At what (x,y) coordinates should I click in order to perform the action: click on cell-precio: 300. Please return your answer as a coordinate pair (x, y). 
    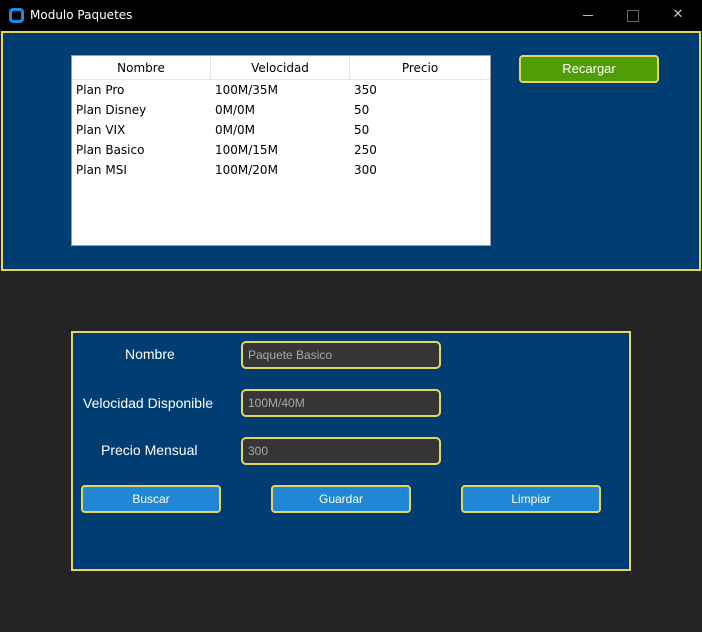
    Looking at the image, I should click on (365, 170).